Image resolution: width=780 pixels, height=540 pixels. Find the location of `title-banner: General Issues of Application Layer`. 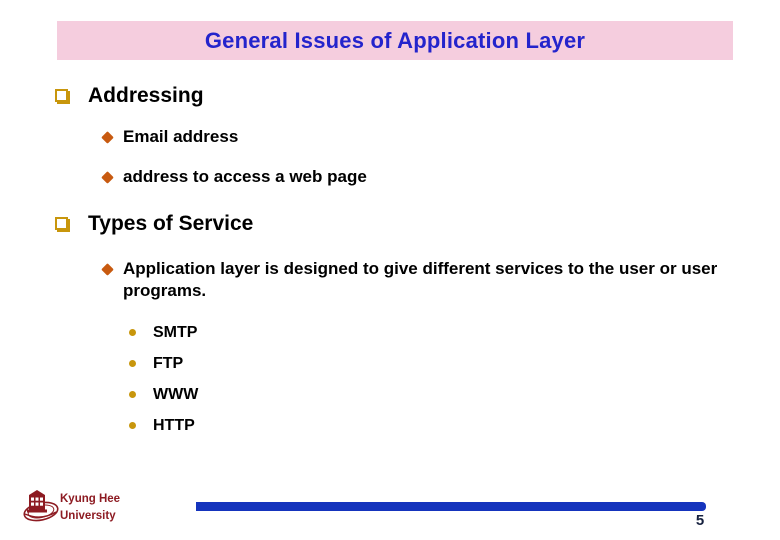

title-banner: General Issues of Application Layer is located at coordinates (395, 40).